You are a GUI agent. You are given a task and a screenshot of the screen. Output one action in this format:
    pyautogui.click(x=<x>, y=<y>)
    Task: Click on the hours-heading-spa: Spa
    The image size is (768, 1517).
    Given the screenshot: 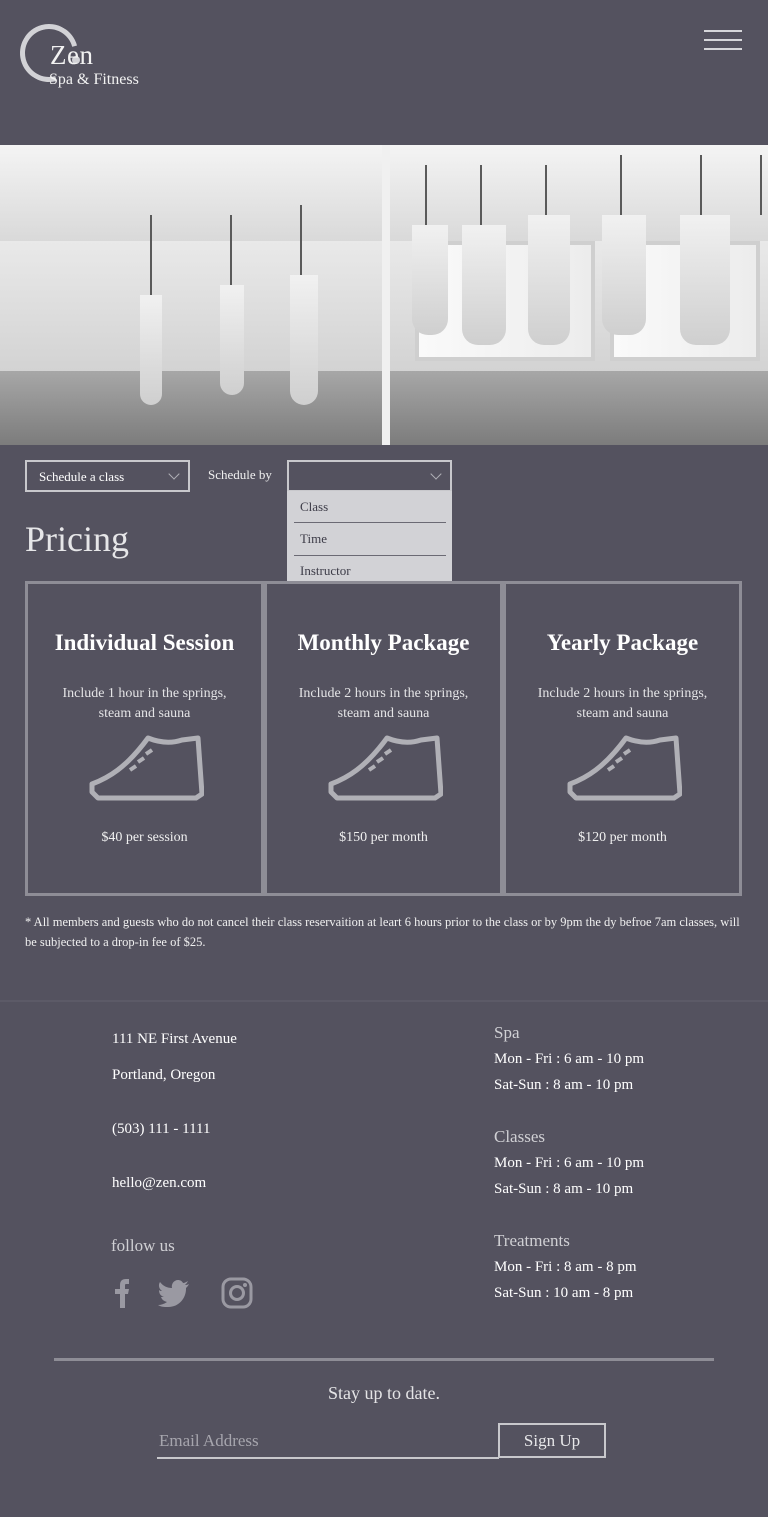 What is the action you would take?
    pyautogui.click(x=507, y=1032)
    